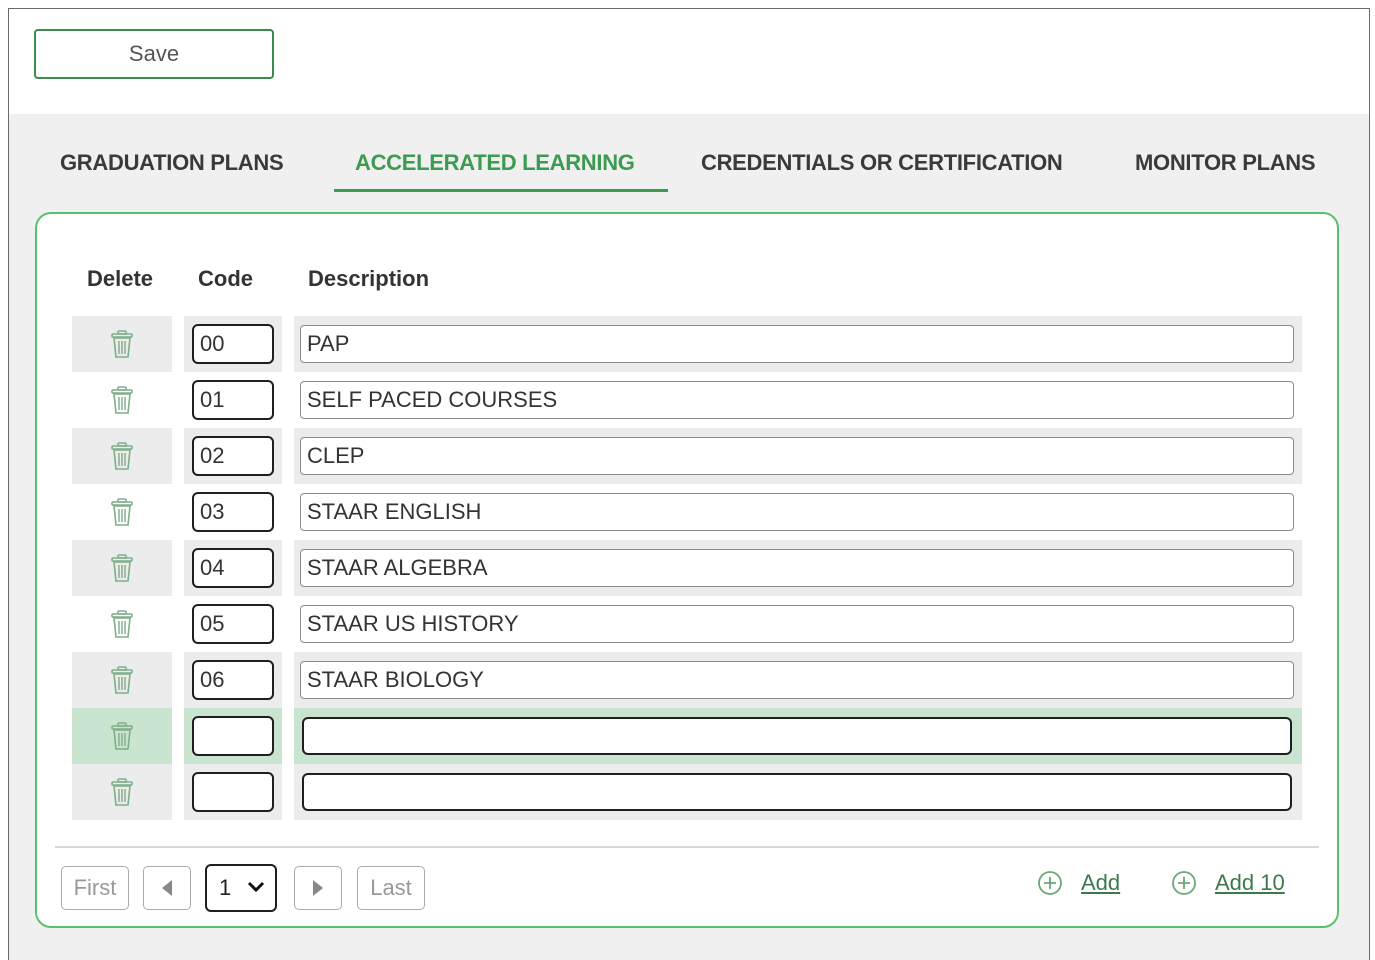 This screenshot has height=960, width=1375. Describe the element at coordinates (225, 887) in the screenshot. I see `page-select-value: 1` at that location.